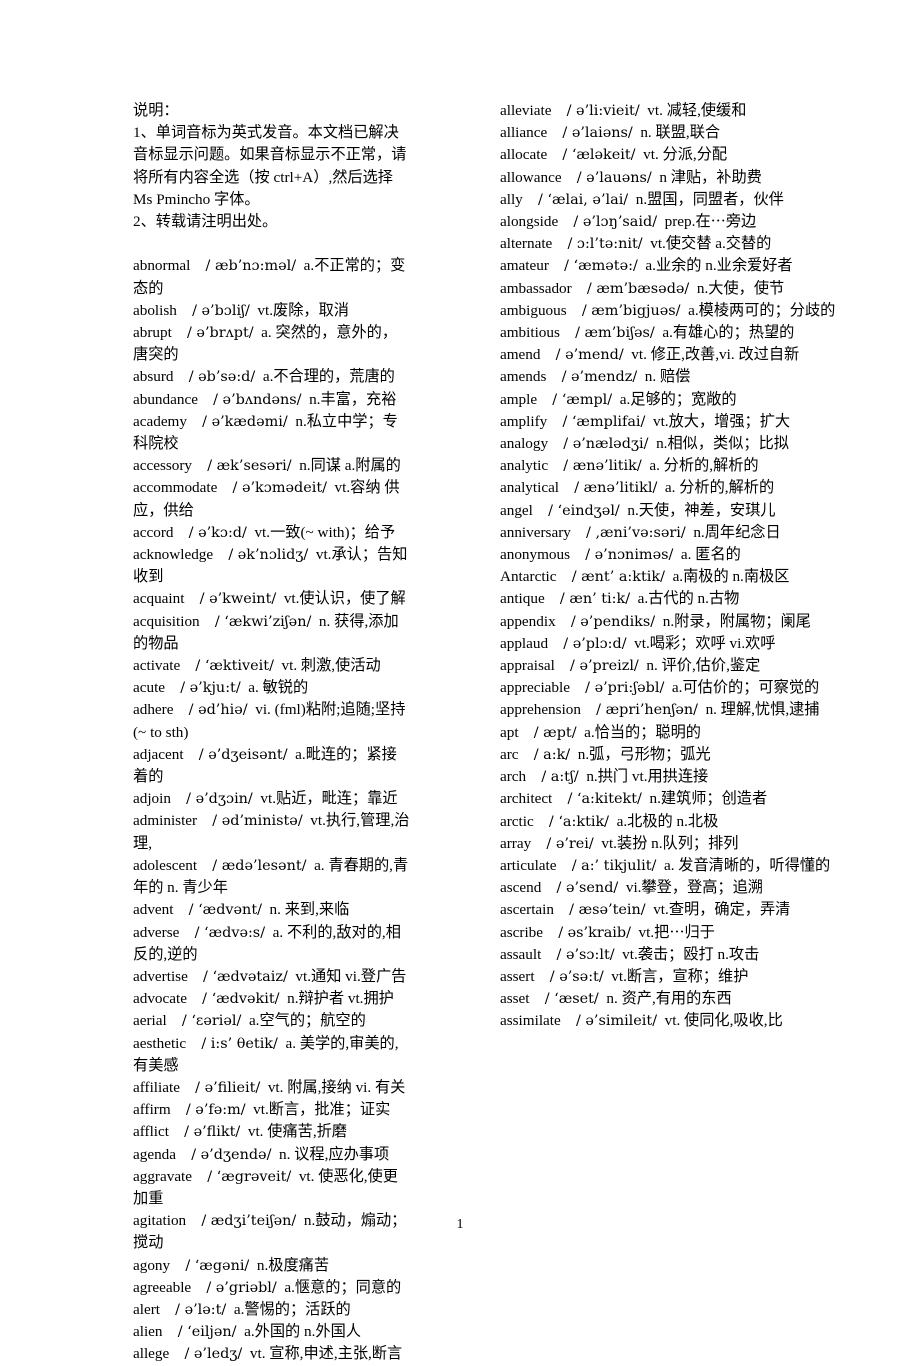 The width and height of the screenshot is (920, 1366). Describe the element at coordinates (526, 799) in the screenshot. I see `entry-word: architect` at that location.